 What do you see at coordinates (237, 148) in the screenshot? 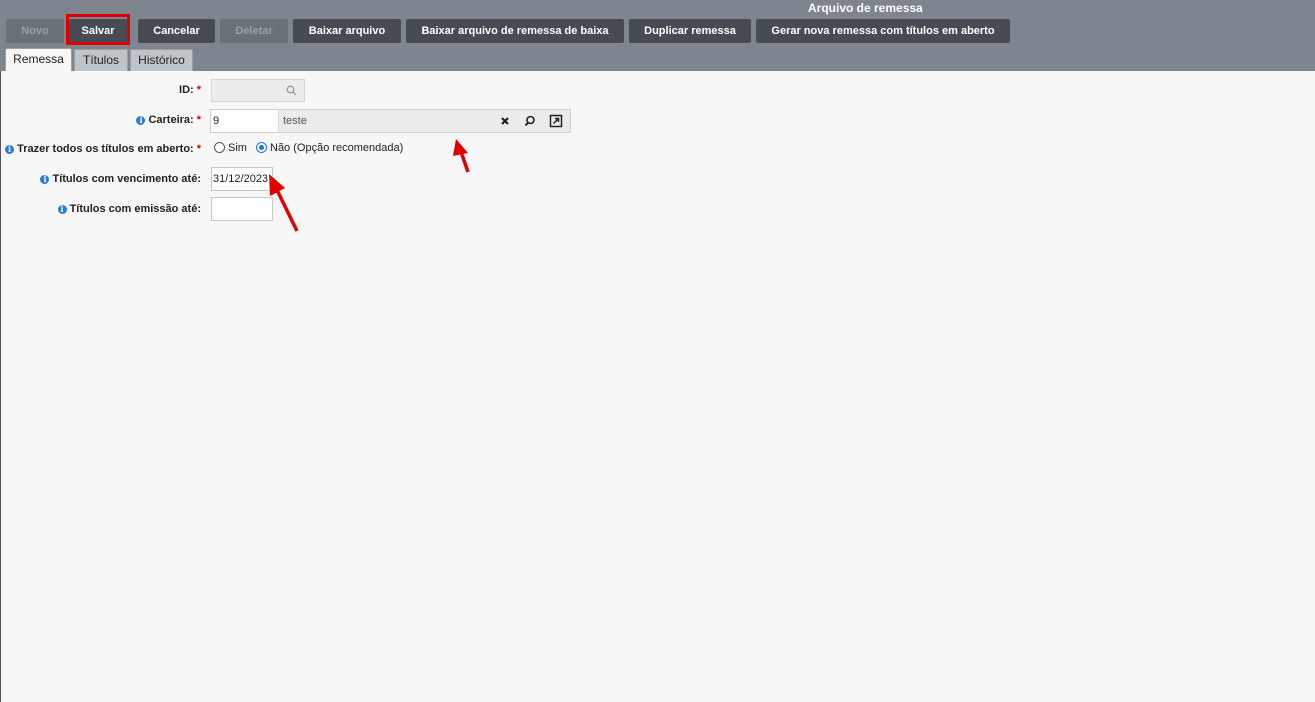
I see `radio-sim-label: Sim` at bounding box center [237, 148].